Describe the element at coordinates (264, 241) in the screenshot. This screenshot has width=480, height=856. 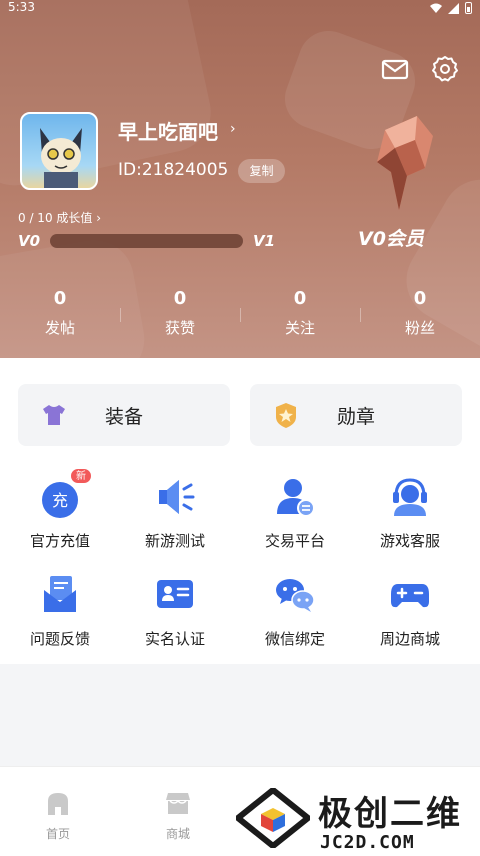
I see `level-next: V1` at that location.